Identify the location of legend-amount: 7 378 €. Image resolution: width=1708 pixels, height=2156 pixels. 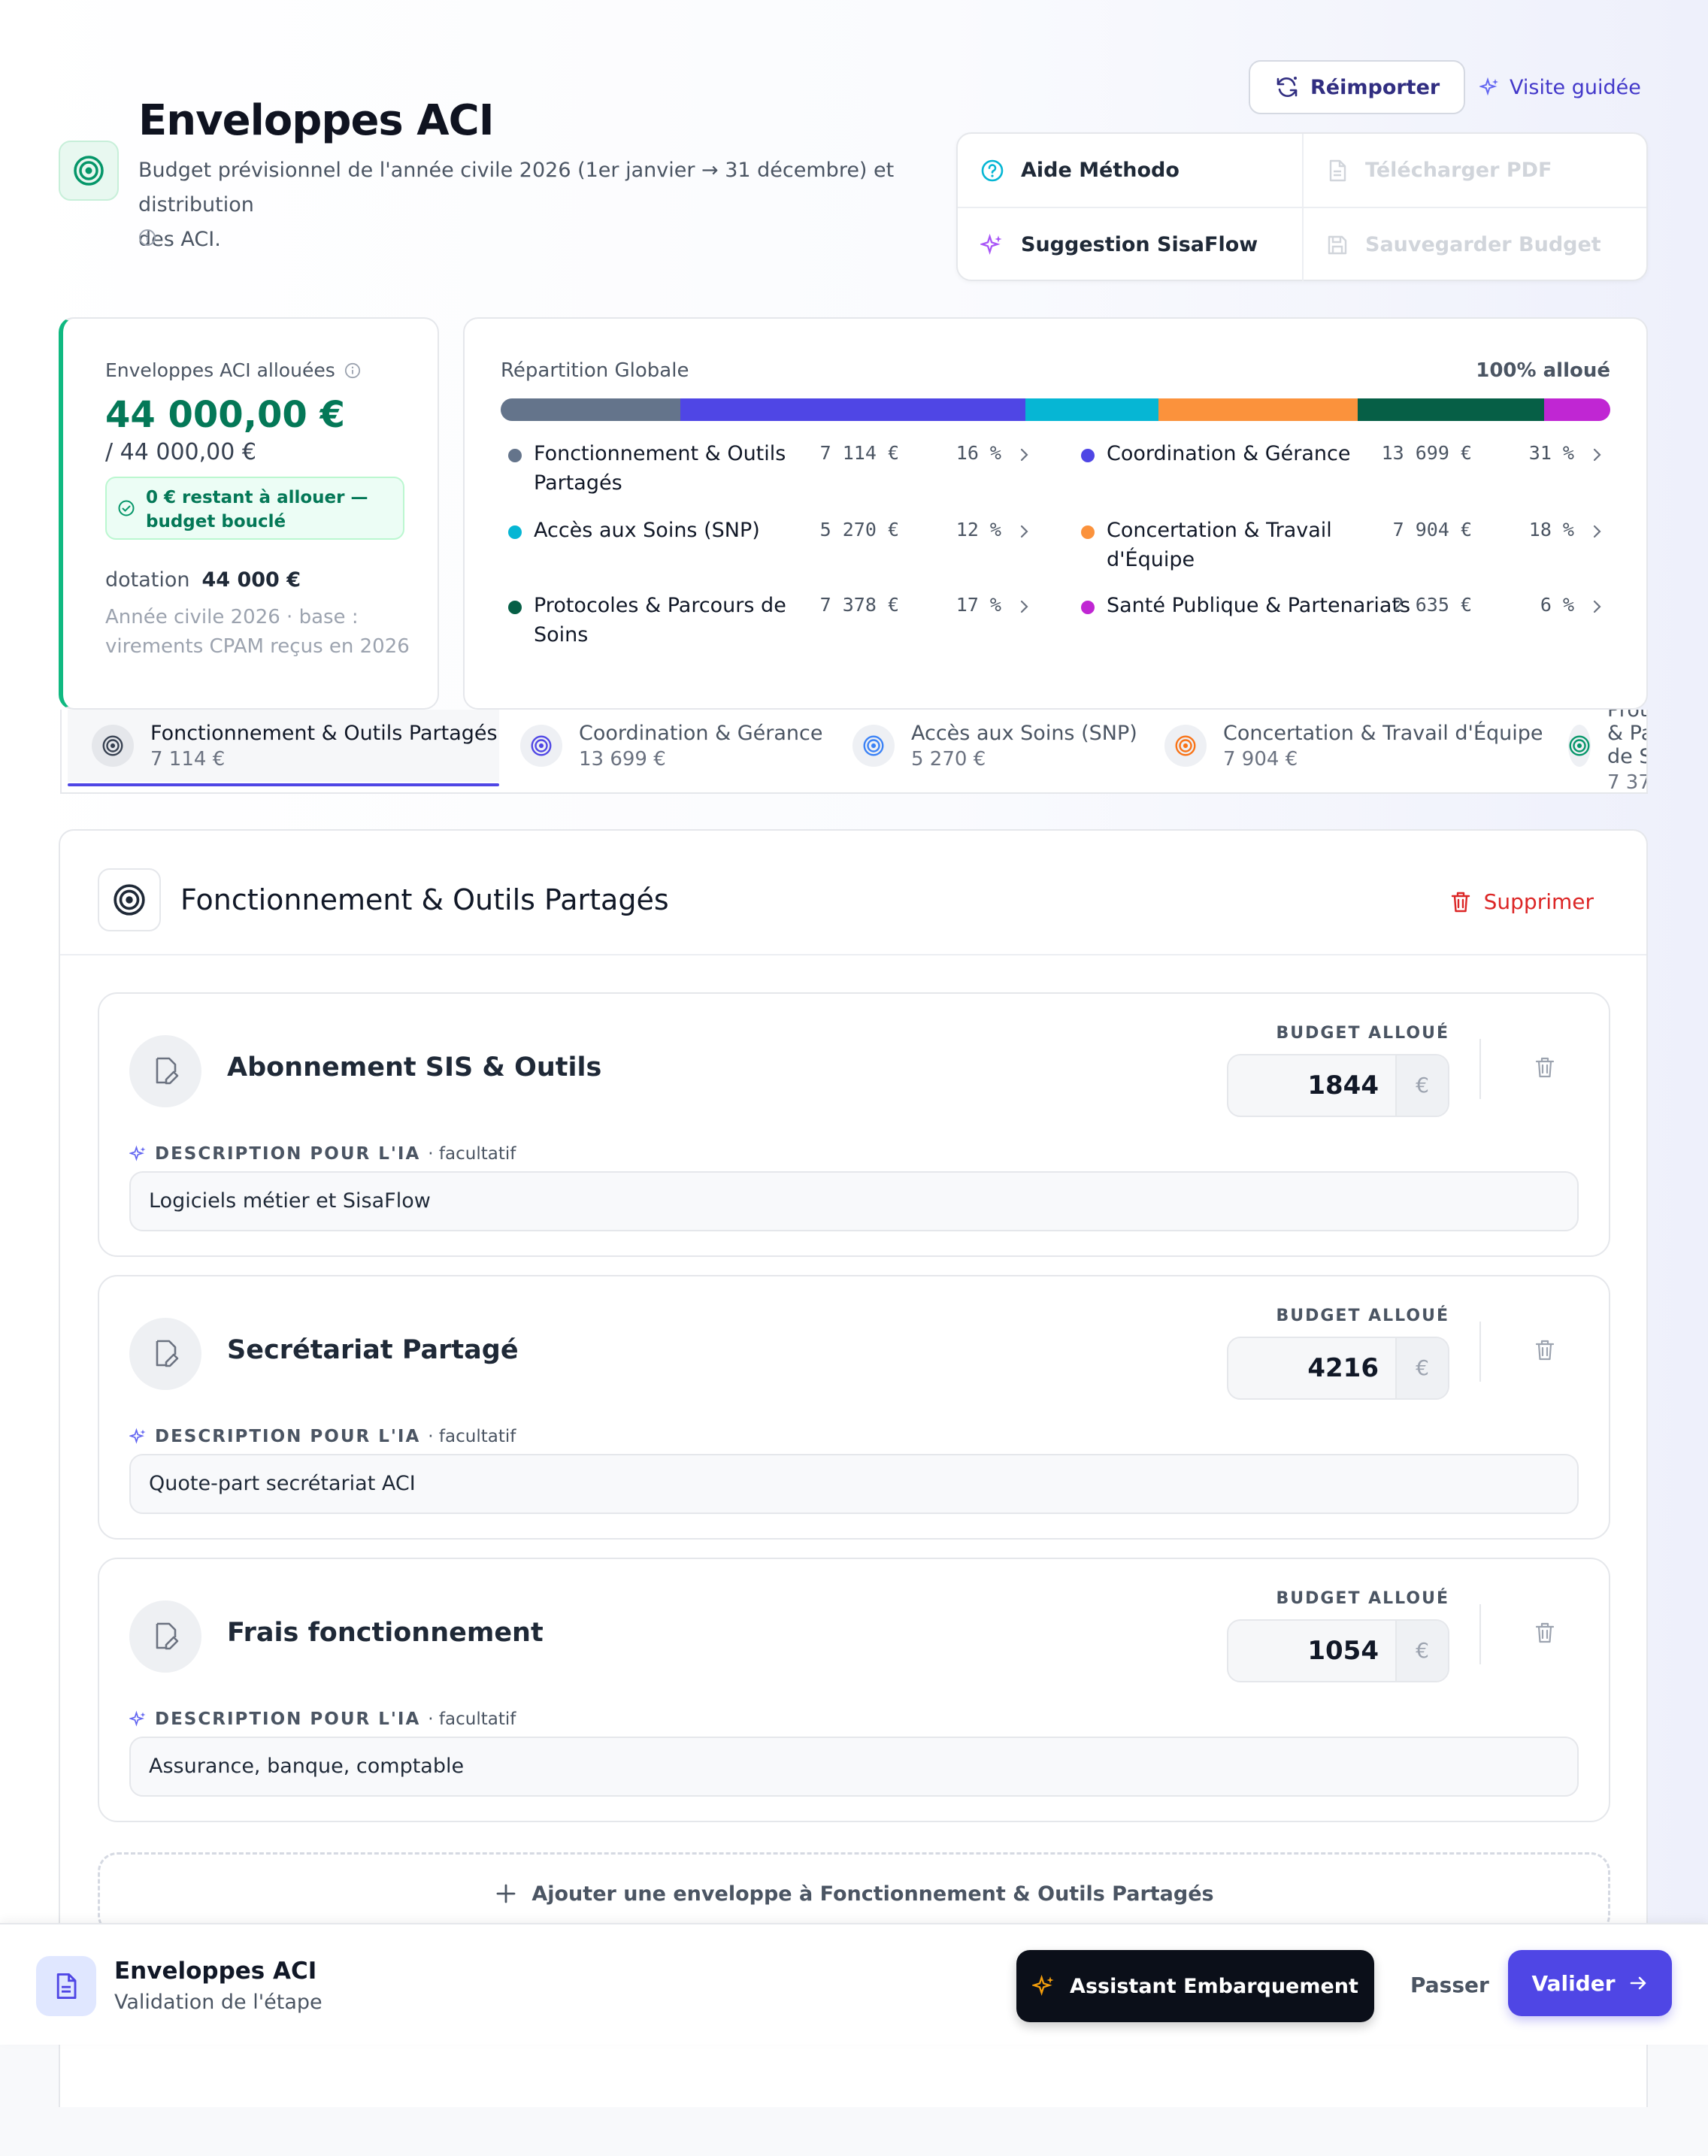
(859, 605).